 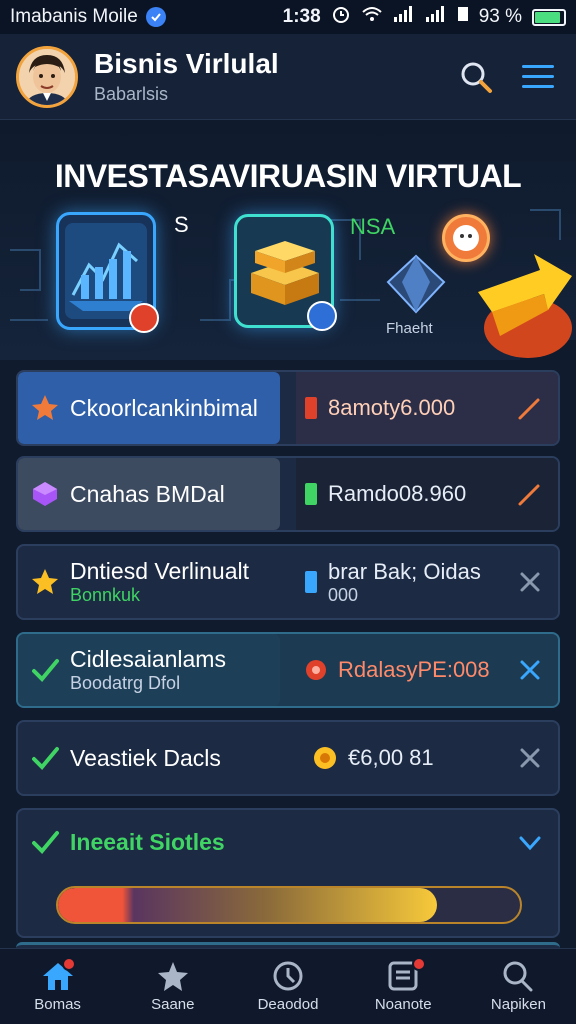 What do you see at coordinates (500, 16) in the screenshot?
I see `battery-percent: 93 %` at bounding box center [500, 16].